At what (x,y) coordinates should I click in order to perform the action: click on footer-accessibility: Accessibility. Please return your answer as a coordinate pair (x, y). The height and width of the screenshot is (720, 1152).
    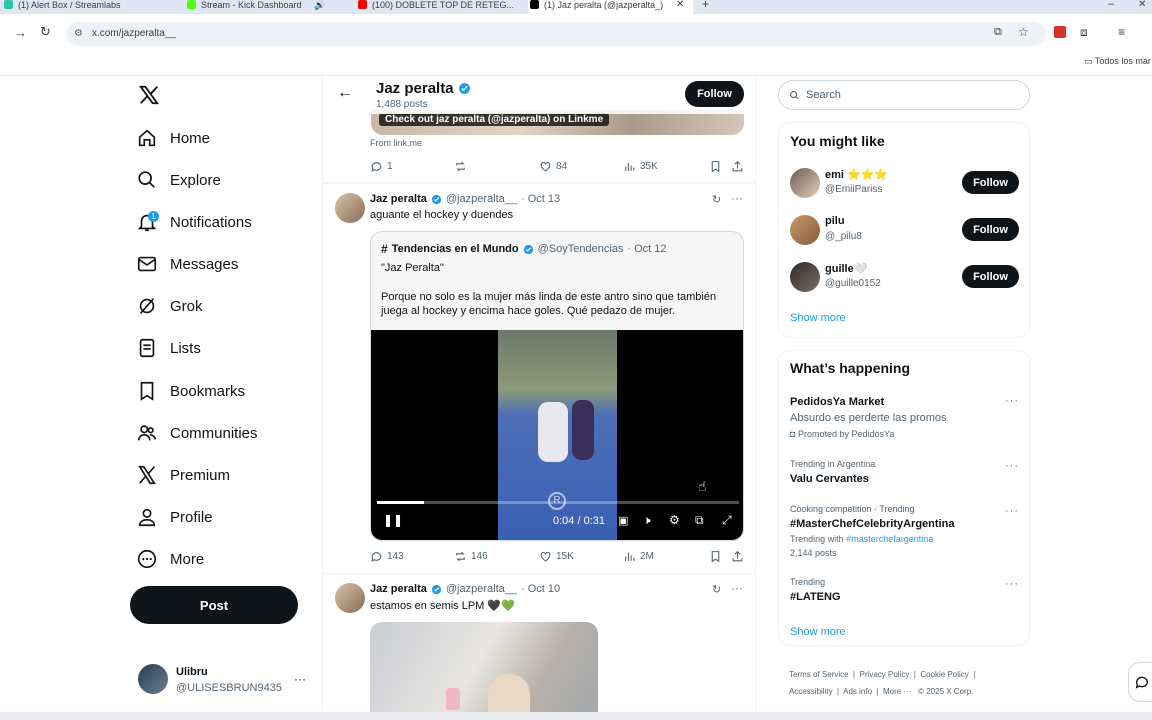
    Looking at the image, I should click on (811, 691).